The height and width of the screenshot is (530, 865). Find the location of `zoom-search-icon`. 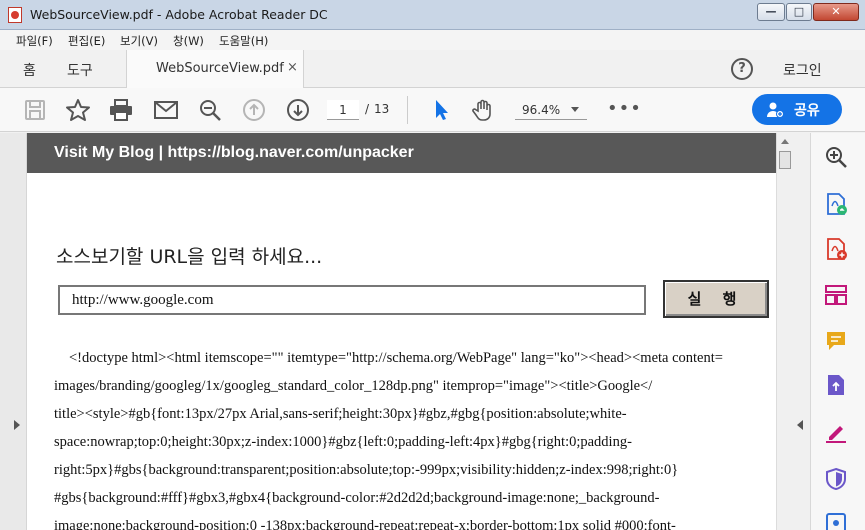

zoom-search-icon is located at coordinates (210, 110).